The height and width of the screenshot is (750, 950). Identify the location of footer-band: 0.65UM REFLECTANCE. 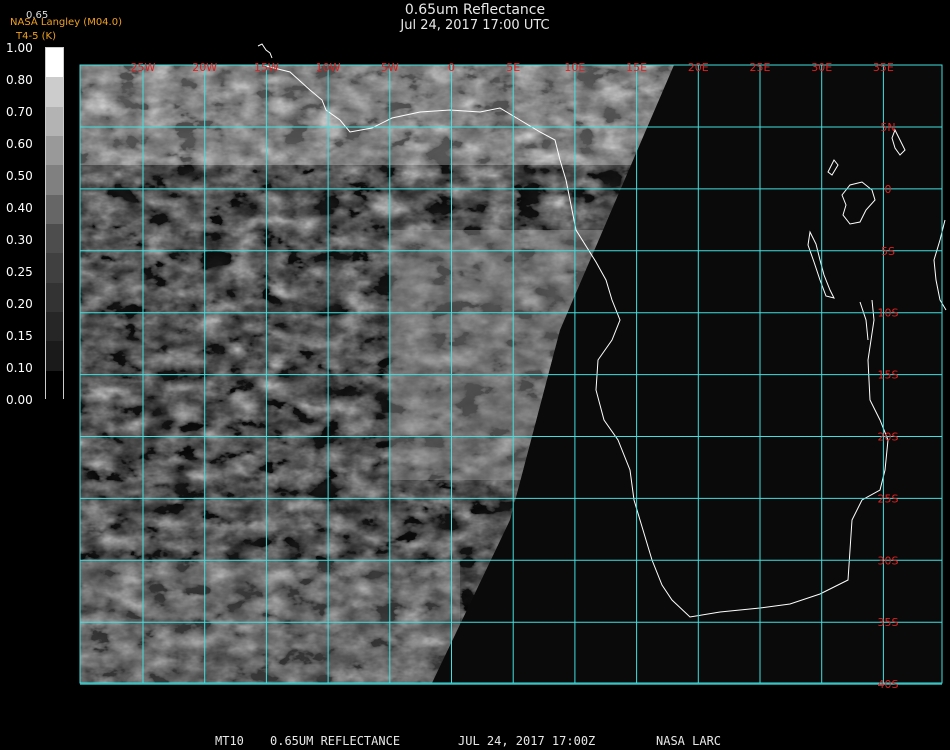
(335, 741).